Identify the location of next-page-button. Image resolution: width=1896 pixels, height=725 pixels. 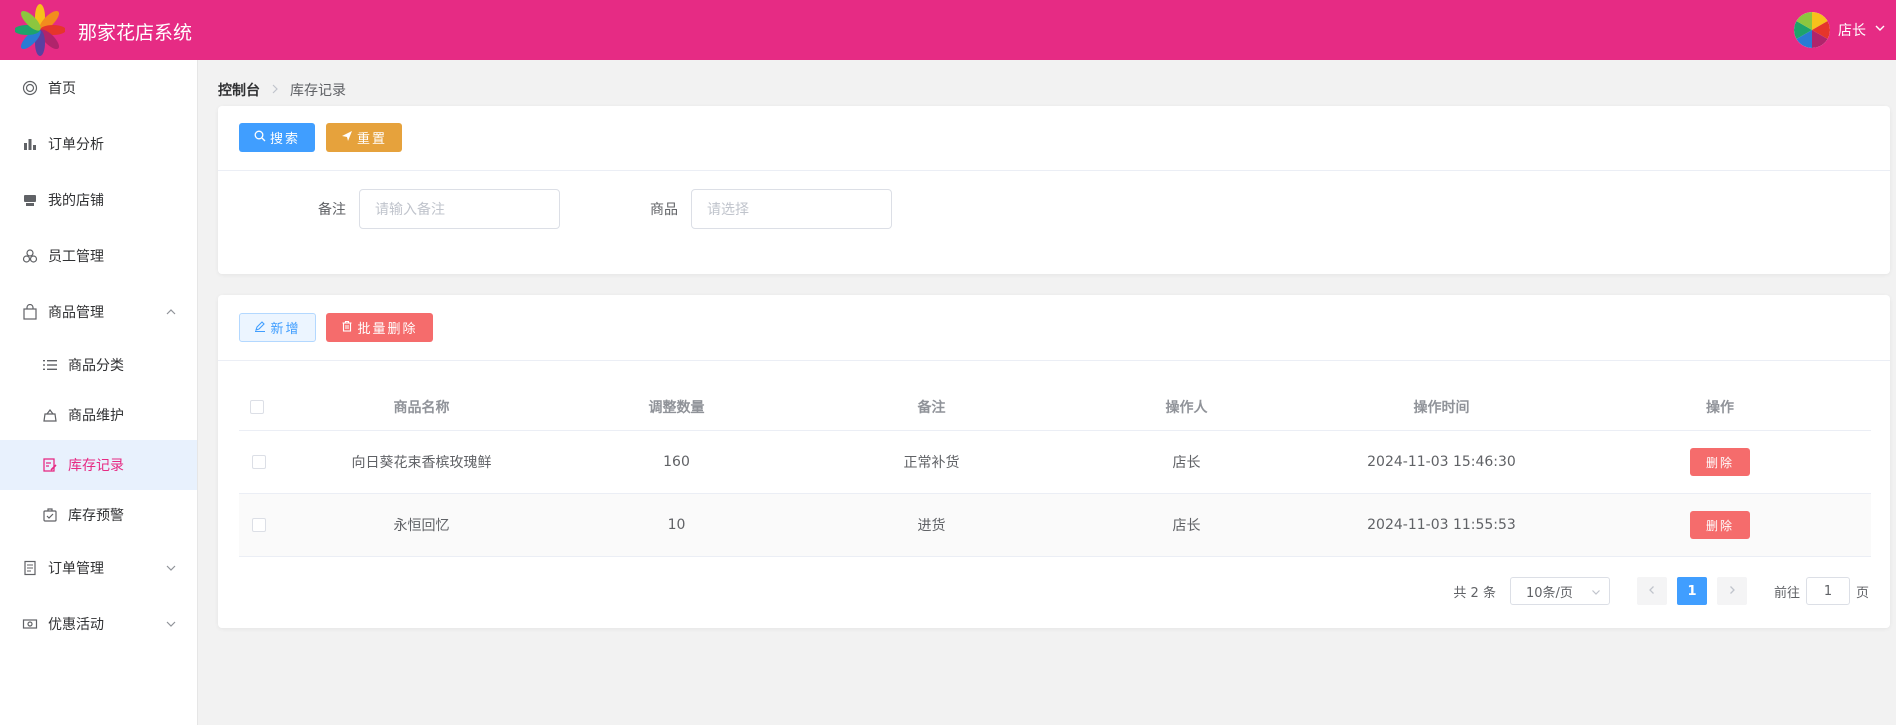
(1731, 591).